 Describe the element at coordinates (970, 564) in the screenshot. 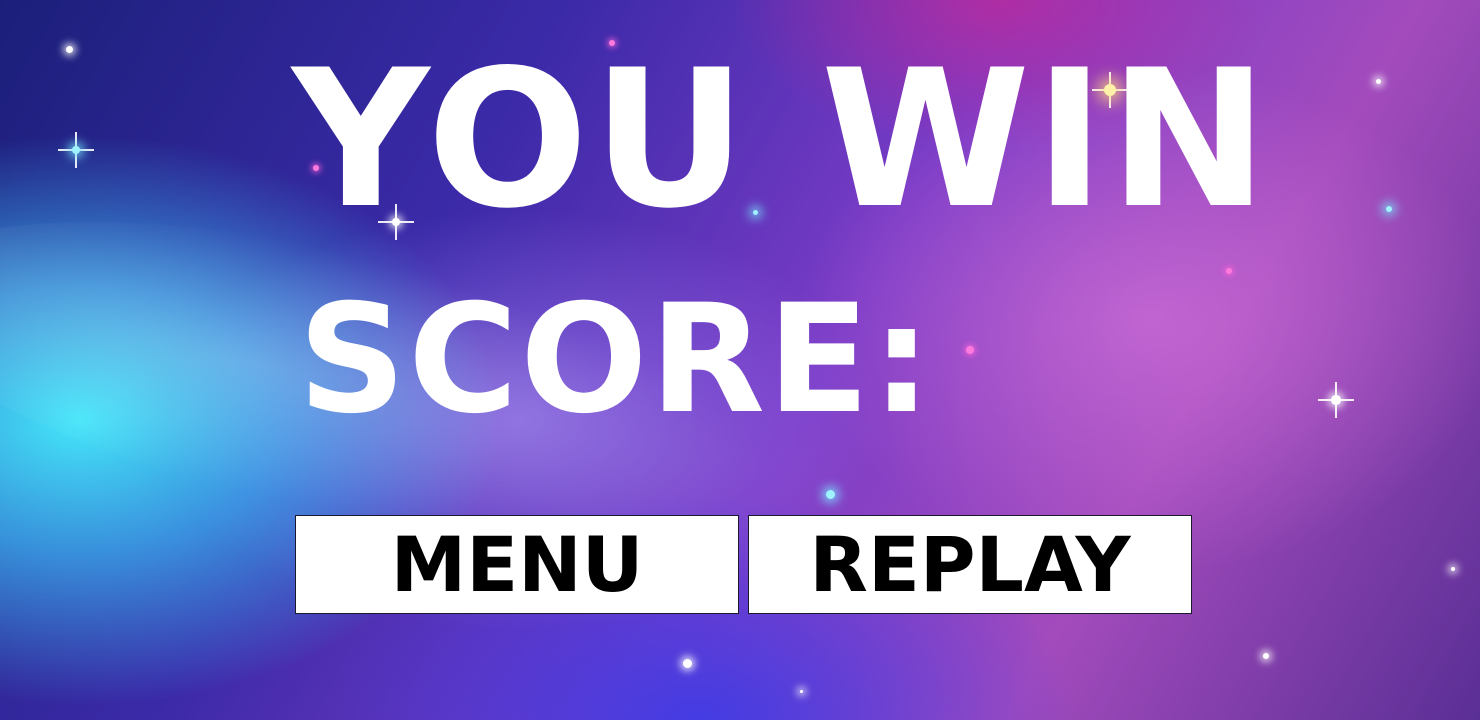

I see `replay-button: REPLAY` at that location.